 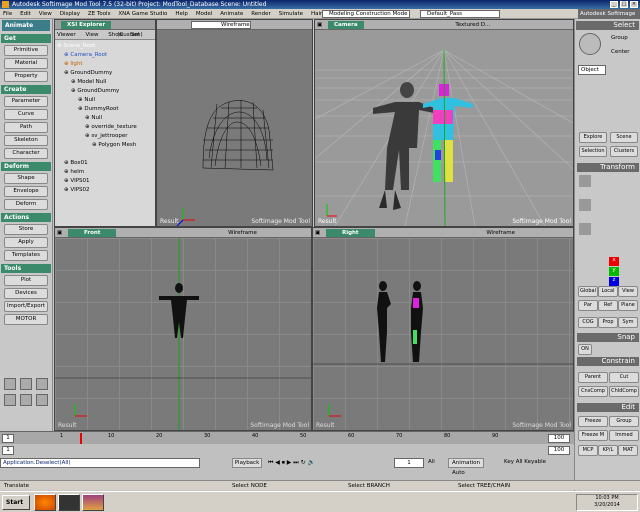 I want to click on all-label: All, so click(x=431, y=462).